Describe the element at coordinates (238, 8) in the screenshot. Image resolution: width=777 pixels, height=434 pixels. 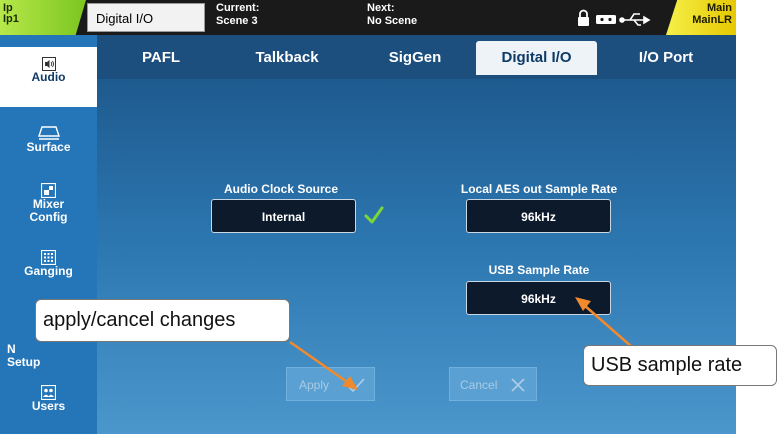
I see `current-label: Current:` at that location.